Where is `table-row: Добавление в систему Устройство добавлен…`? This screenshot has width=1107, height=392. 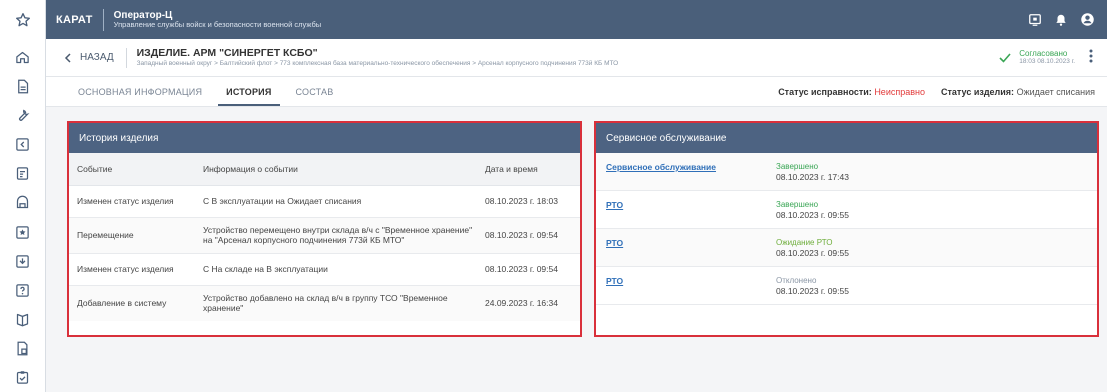
table-row: Добавление в систему Устройство добавлен… is located at coordinates (324, 303).